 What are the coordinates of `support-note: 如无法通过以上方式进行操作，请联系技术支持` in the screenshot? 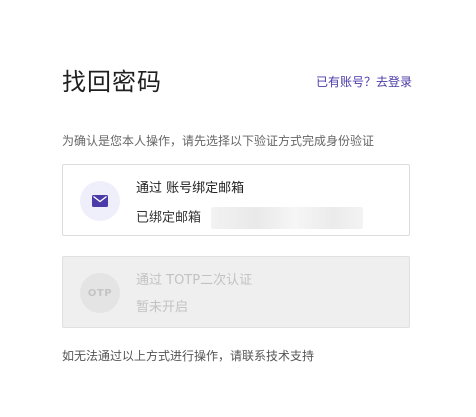 It's located at (188, 356).